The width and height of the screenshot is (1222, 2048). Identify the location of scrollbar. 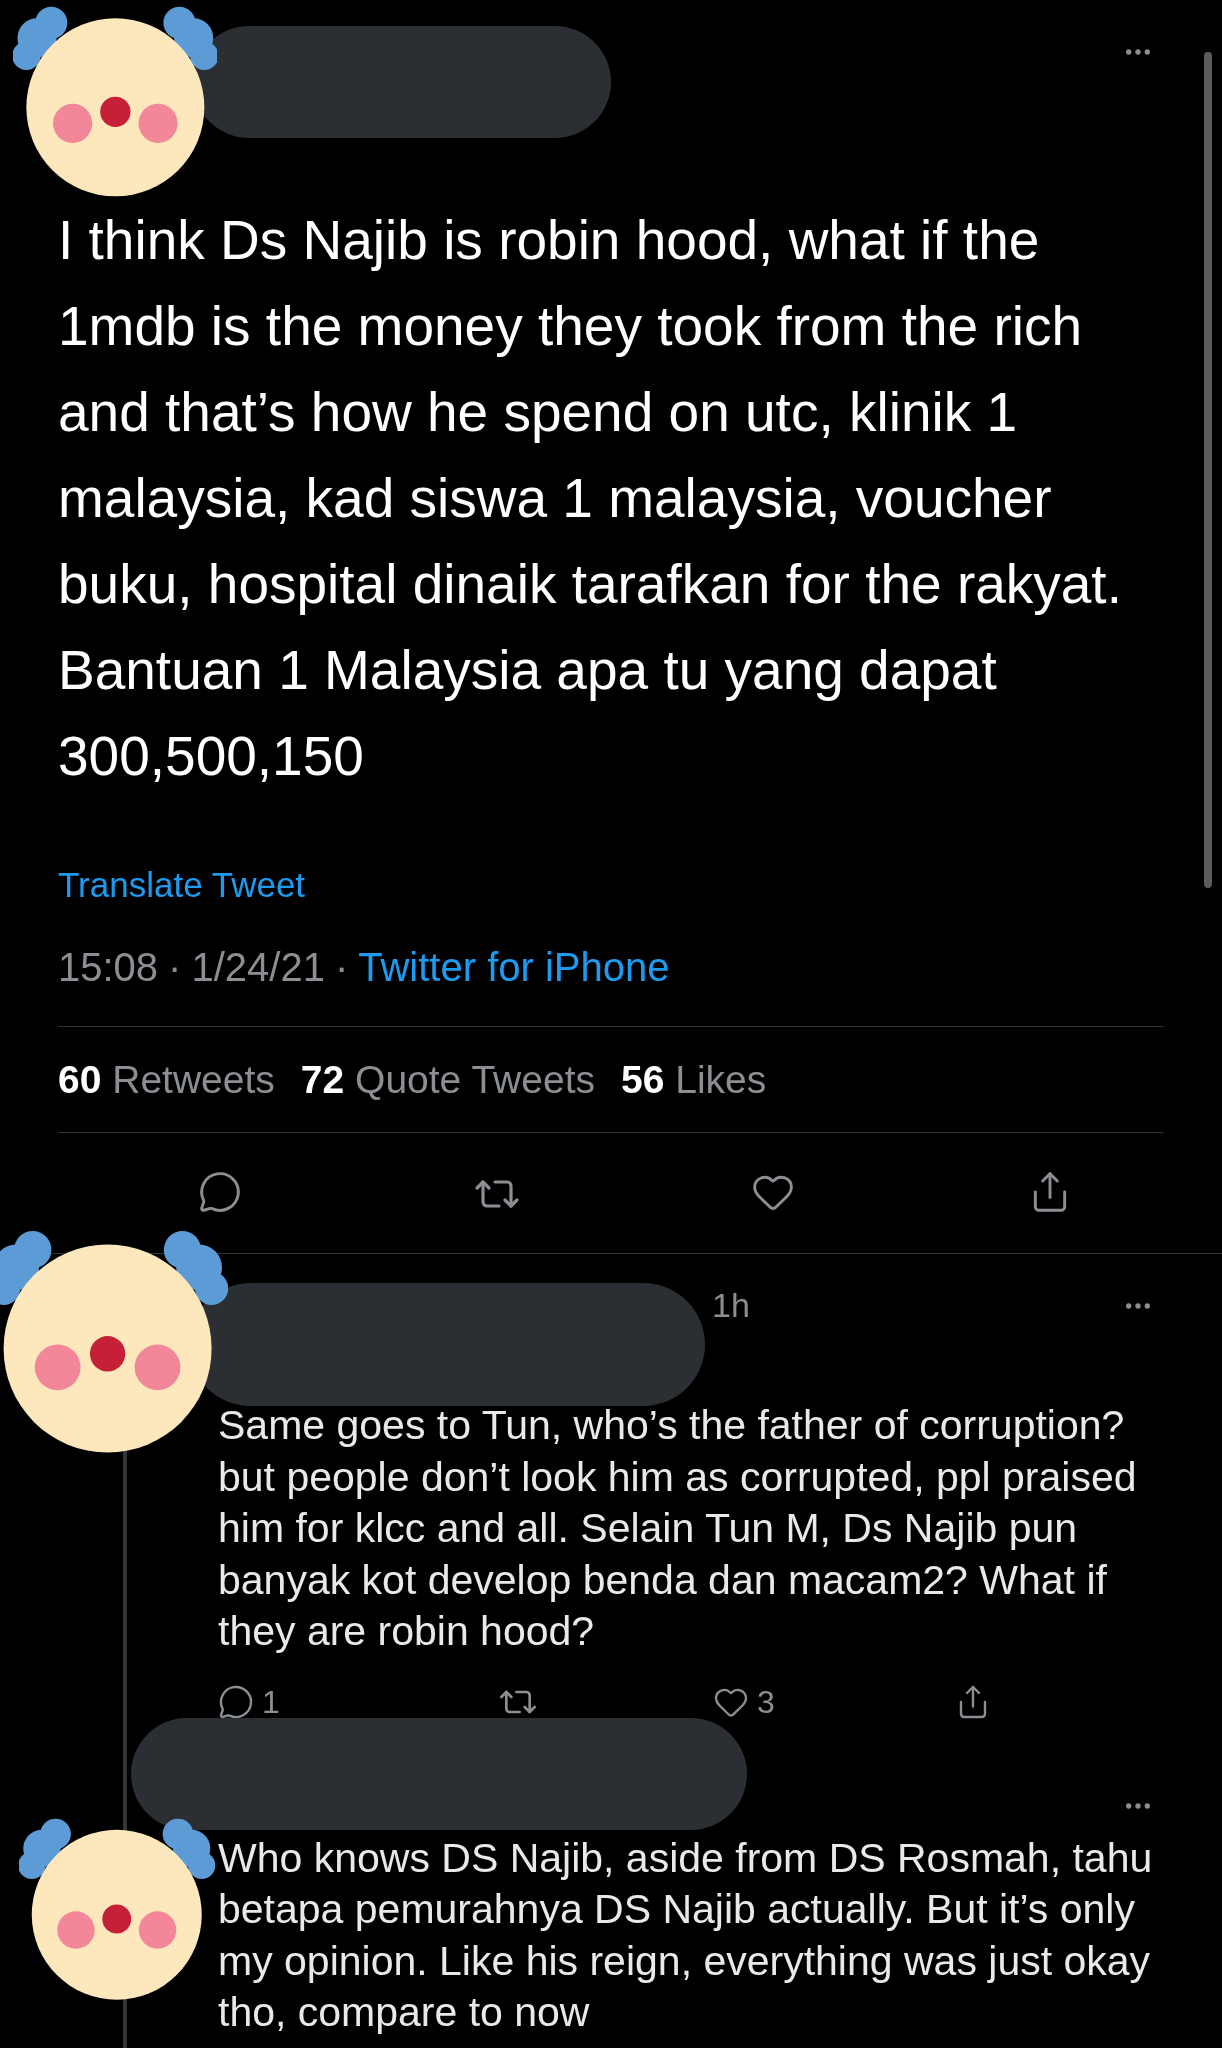
(1208, 470).